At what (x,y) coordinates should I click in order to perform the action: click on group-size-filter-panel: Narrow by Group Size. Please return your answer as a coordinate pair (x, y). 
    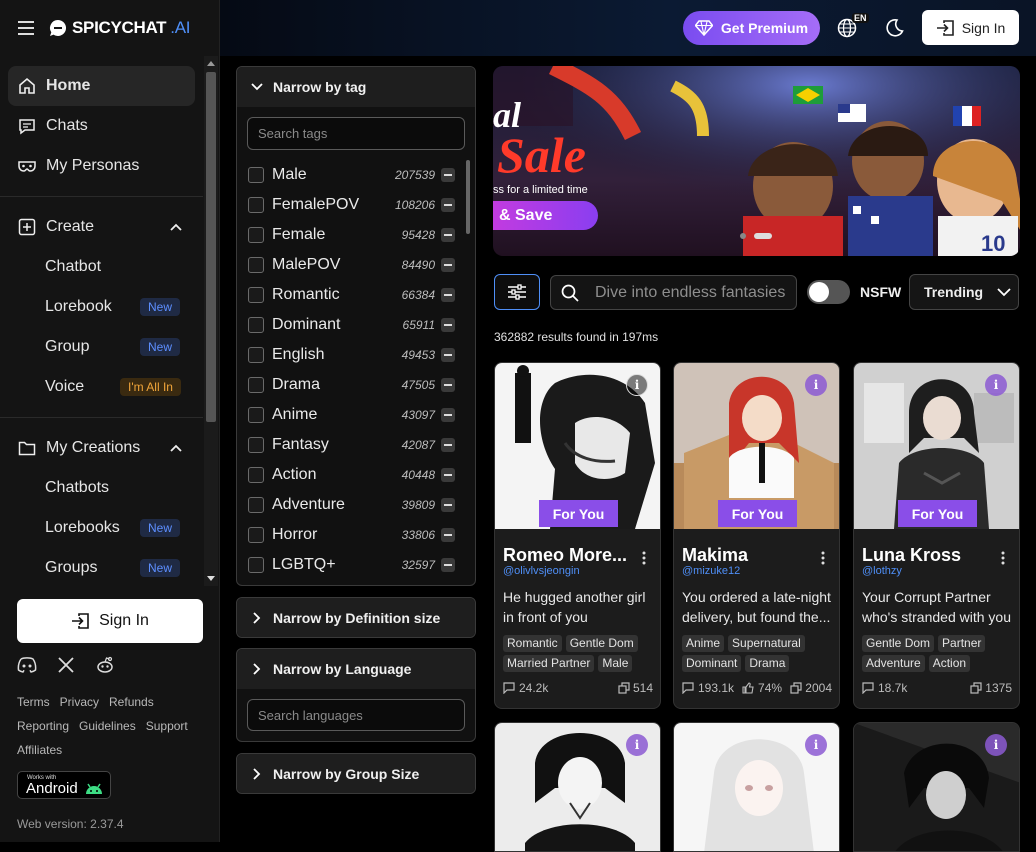
    Looking at the image, I should click on (356, 773).